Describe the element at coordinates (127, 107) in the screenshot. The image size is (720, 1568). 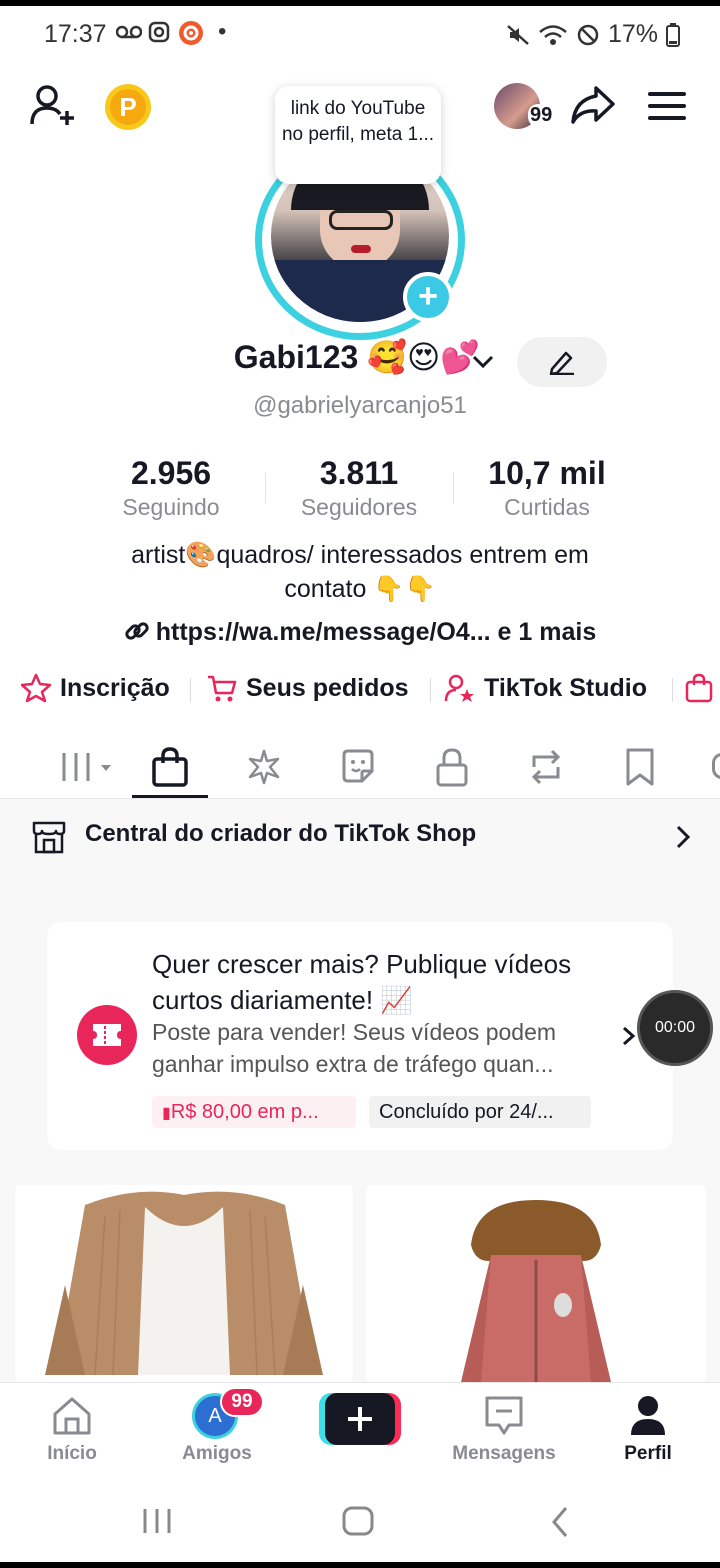
I see `svg-text: P` at that location.